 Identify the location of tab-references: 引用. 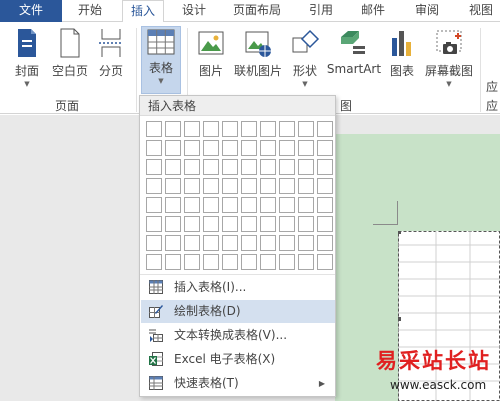
(321, 11).